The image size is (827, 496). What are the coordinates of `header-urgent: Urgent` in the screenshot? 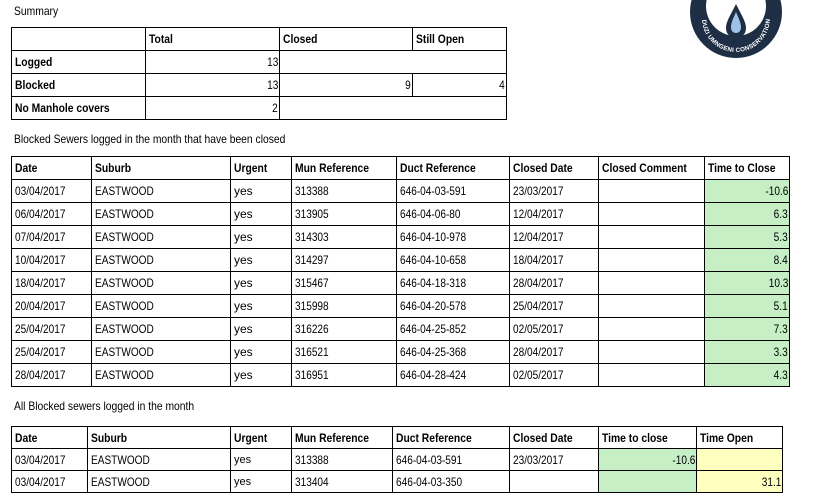 It's located at (261, 437).